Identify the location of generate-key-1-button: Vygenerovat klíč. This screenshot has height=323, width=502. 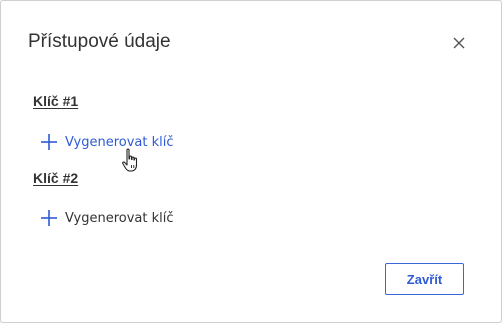
(107, 142).